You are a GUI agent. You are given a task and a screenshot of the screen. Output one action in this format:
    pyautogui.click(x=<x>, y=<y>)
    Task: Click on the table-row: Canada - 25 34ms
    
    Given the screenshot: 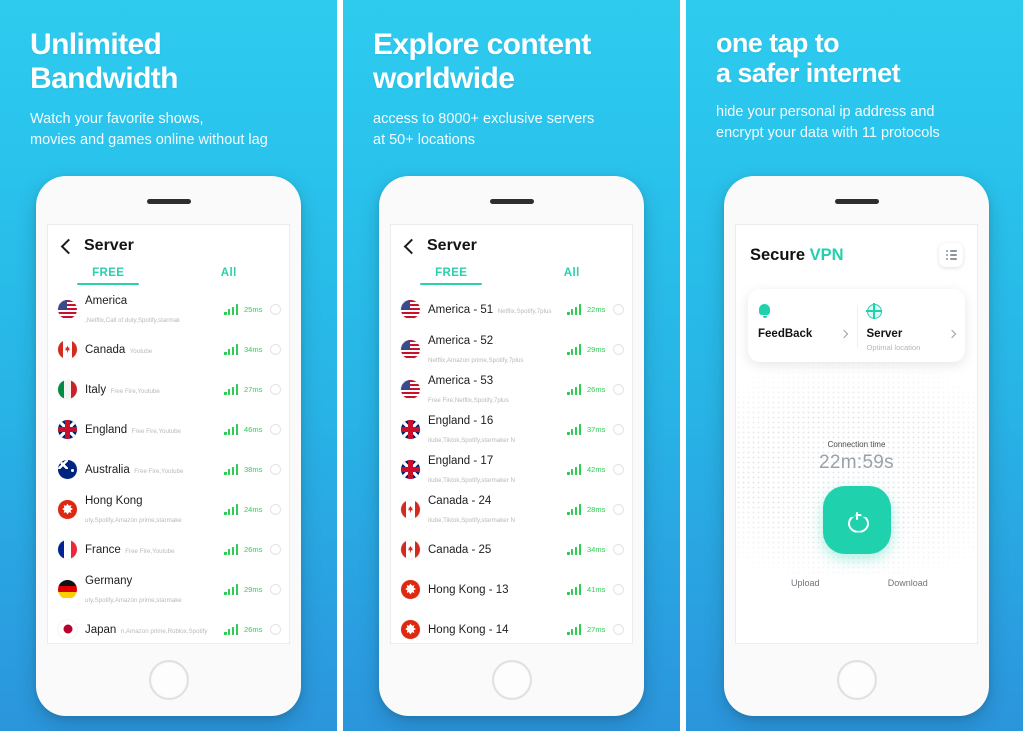 What is the action you would take?
    pyautogui.click(x=511, y=549)
    